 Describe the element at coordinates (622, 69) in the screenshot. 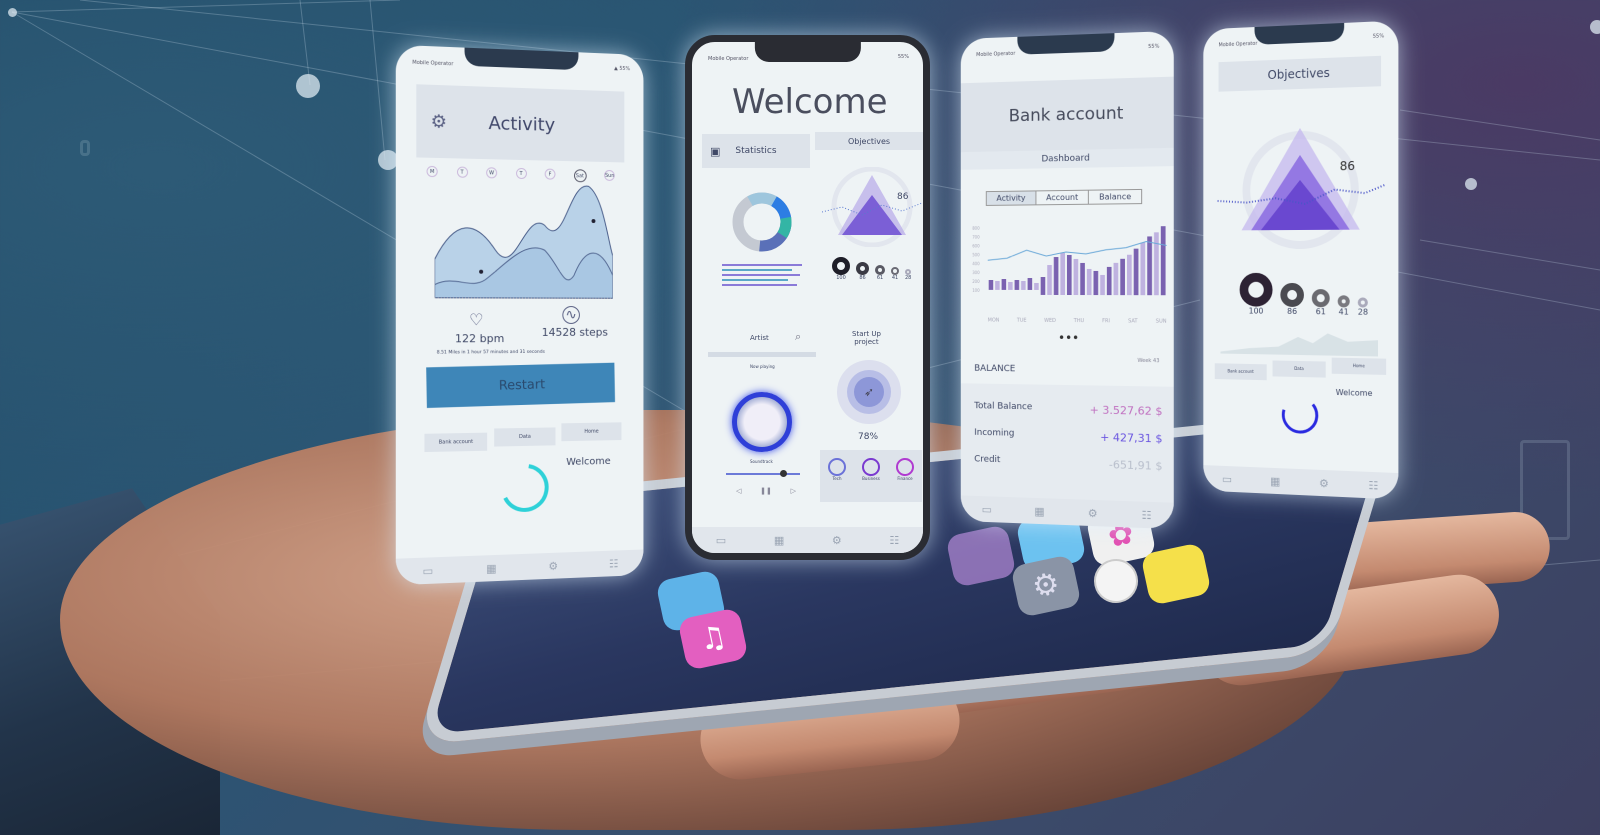

I see `battery-indicator: ▲ 55%` at that location.